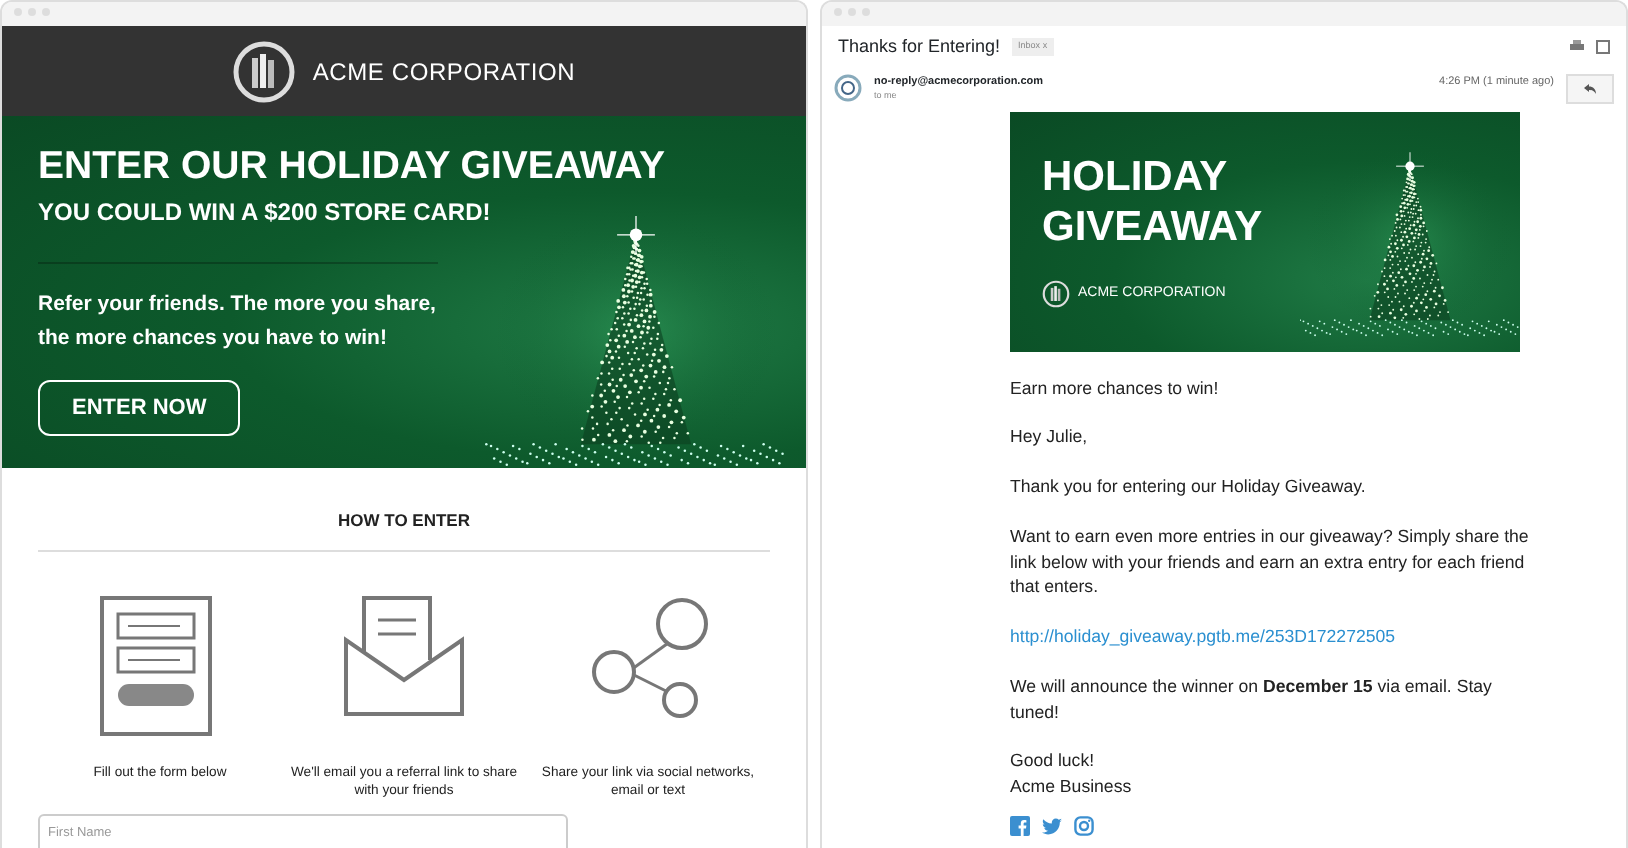 The image size is (1628, 848). What do you see at coordinates (1084, 825) in the screenshot?
I see `camera-icon` at bounding box center [1084, 825].